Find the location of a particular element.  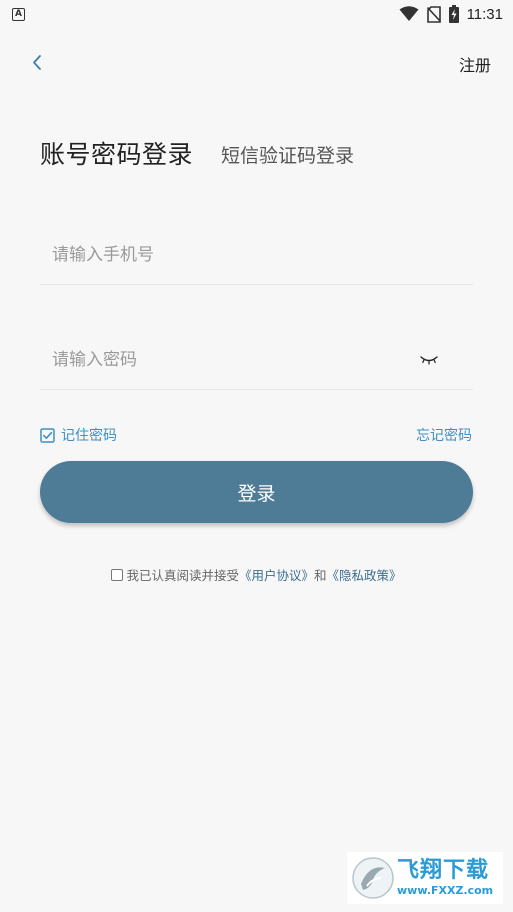

agreement-row: 我已认真阅读并接受 《用户协议》 和 《隐私政策》 is located at coordinates (256, 574).